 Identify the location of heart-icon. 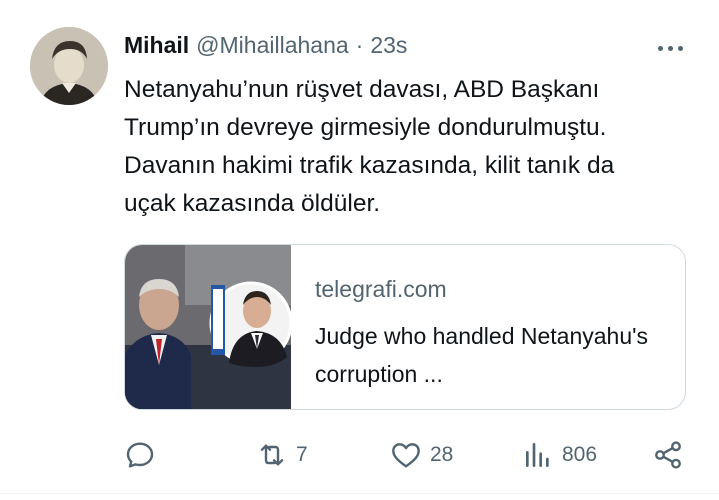
(406, 455).